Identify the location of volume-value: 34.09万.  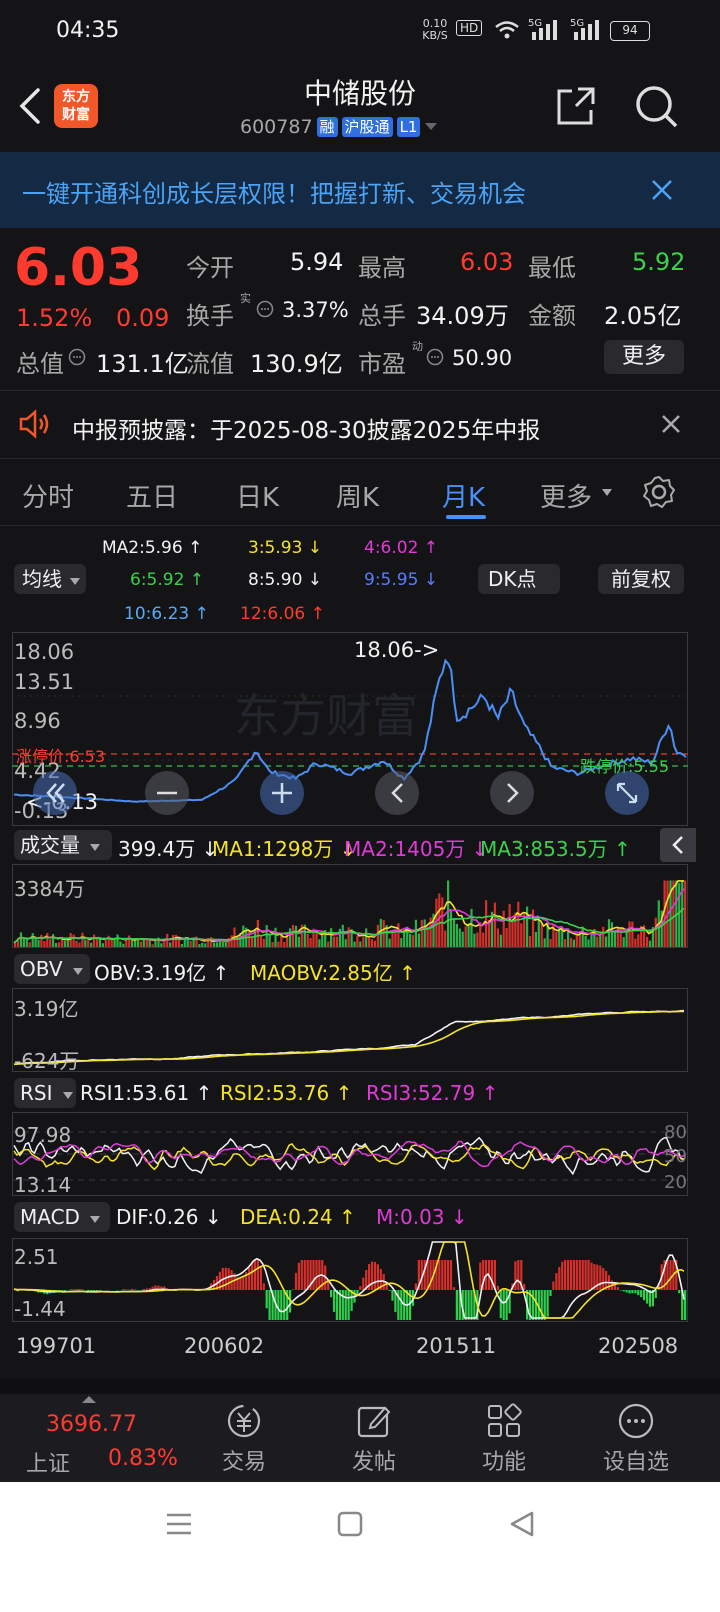
(462, 316).